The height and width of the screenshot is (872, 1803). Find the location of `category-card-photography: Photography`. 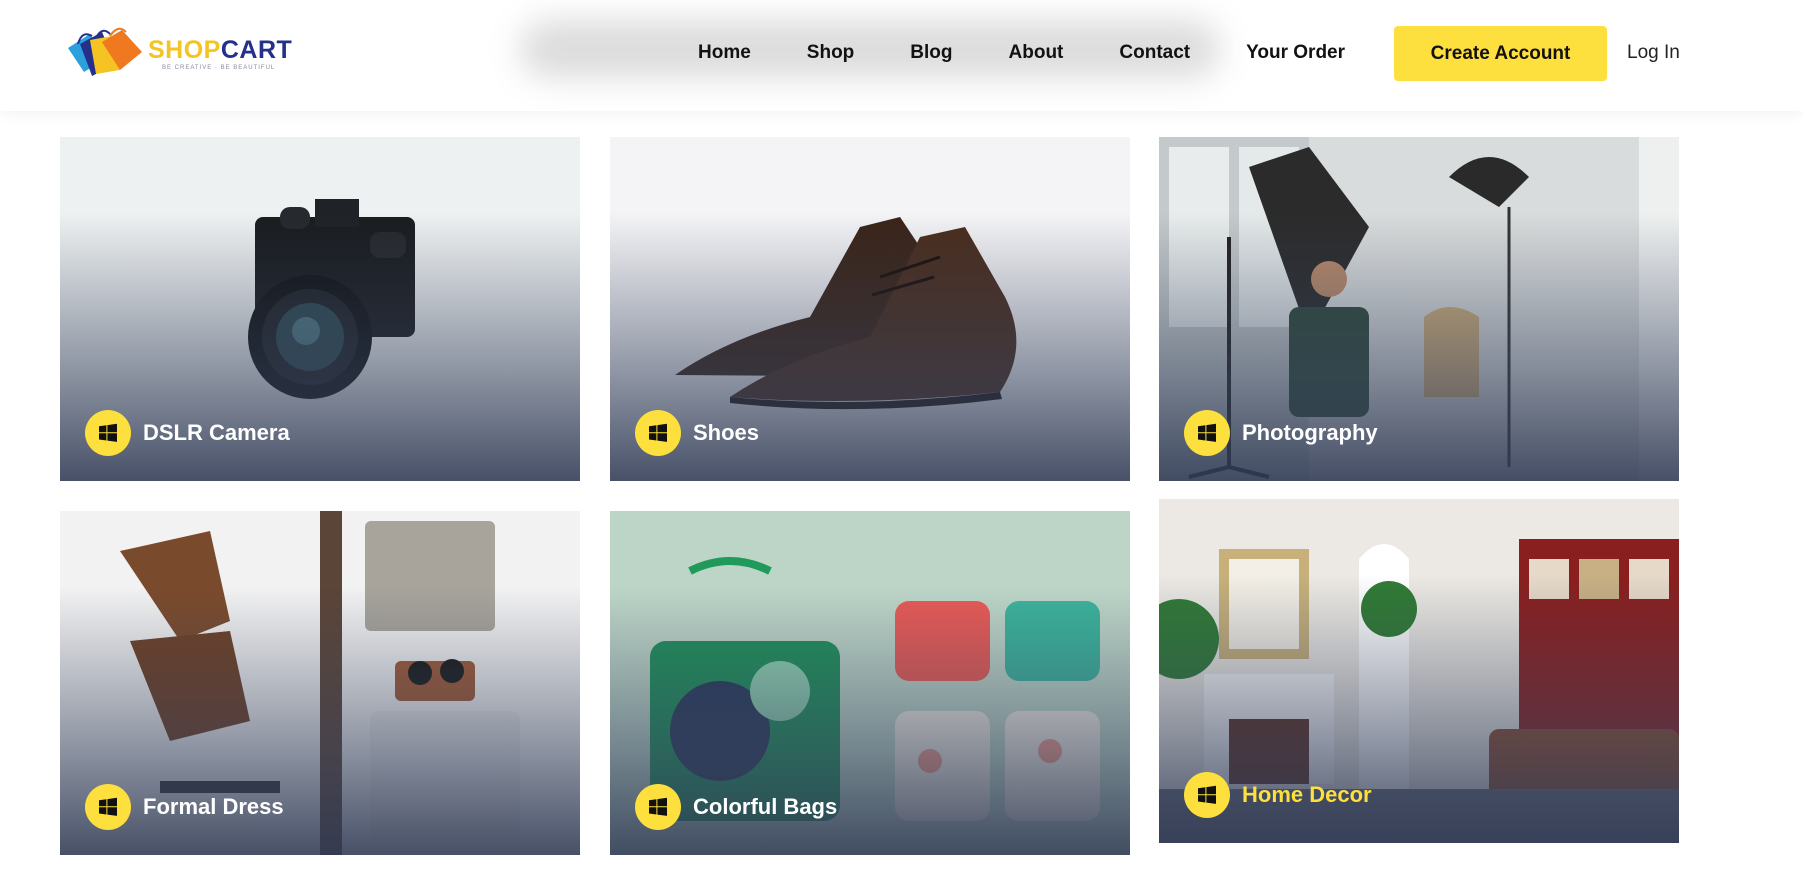

category-card-photography: Photography is located at coordinates (1419, 309).